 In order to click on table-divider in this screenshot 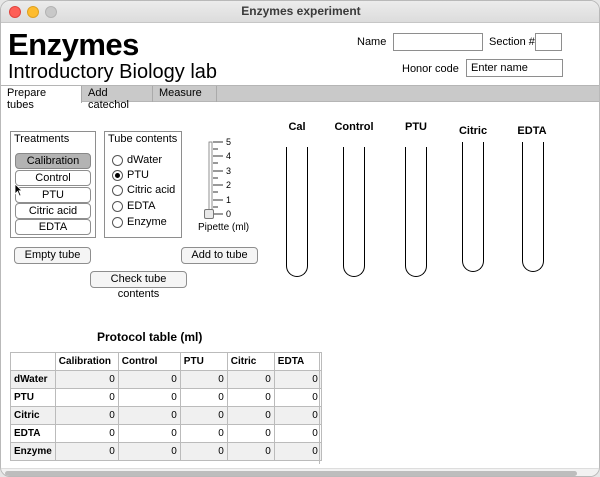, I will do `click(319, 408)`.